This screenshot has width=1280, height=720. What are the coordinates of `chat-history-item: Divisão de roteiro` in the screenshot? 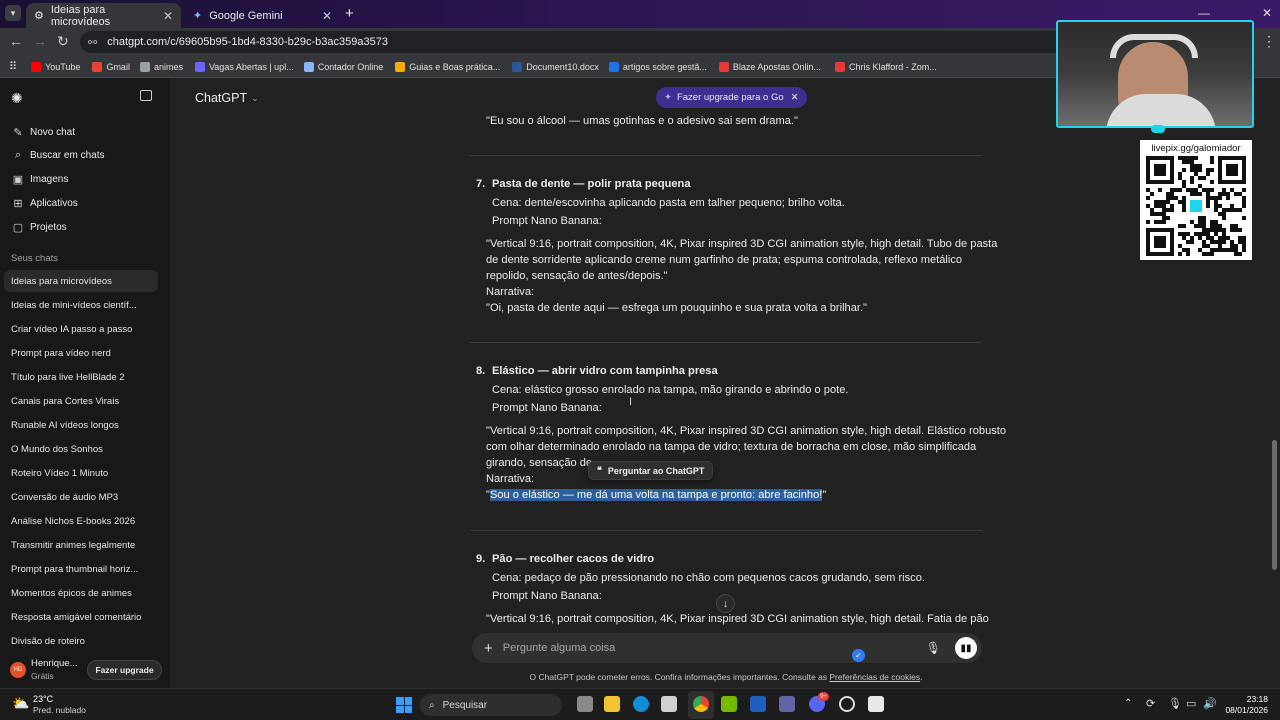 It's located at (81, 641).